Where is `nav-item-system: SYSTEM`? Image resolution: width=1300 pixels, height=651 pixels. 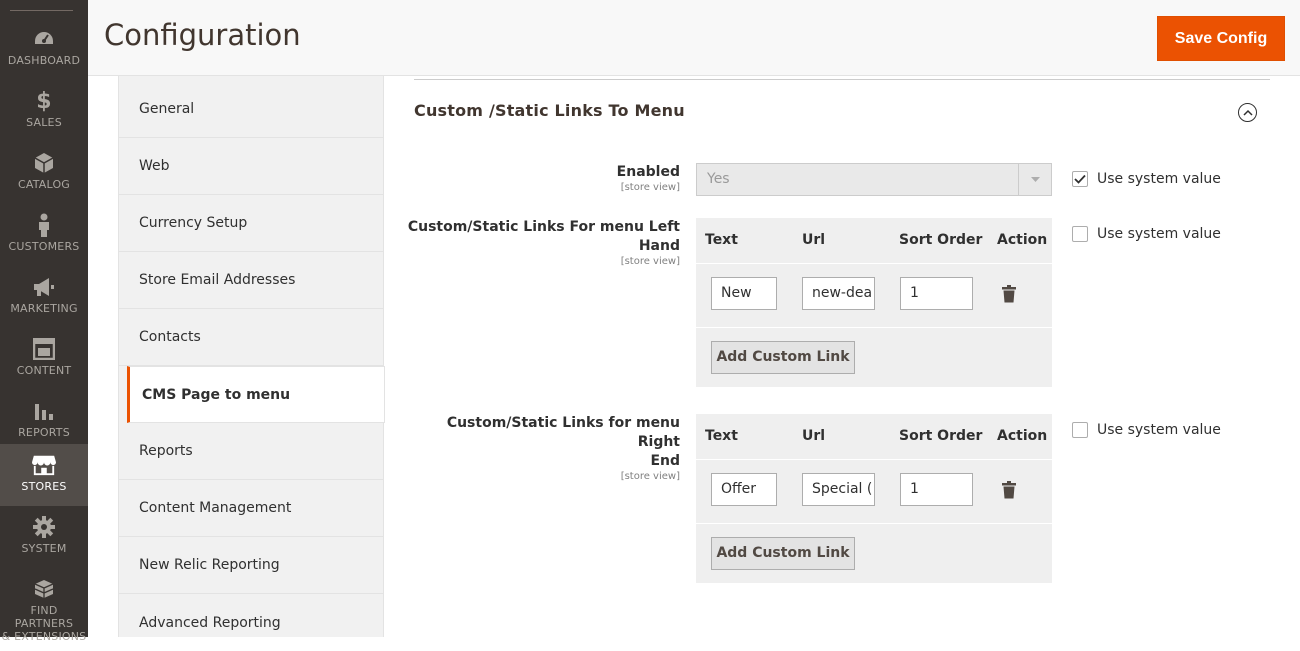
nav-item-system: SYSTEM is located at coordinates (44, 537).